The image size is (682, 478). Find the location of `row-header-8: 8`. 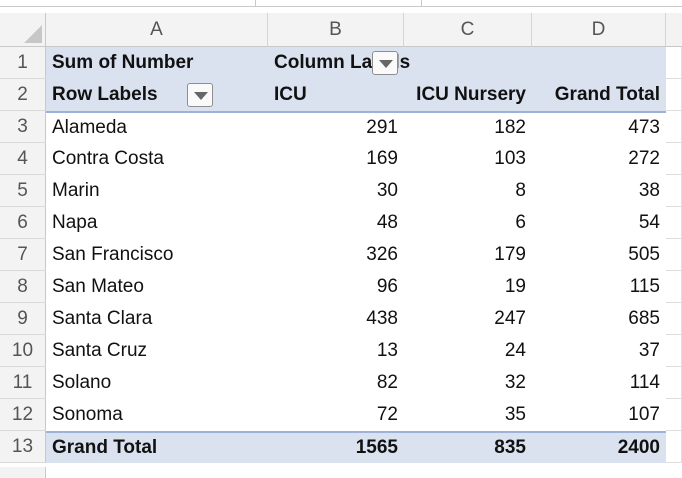

row-header-8: 8 is located at coordinates (23, 287).